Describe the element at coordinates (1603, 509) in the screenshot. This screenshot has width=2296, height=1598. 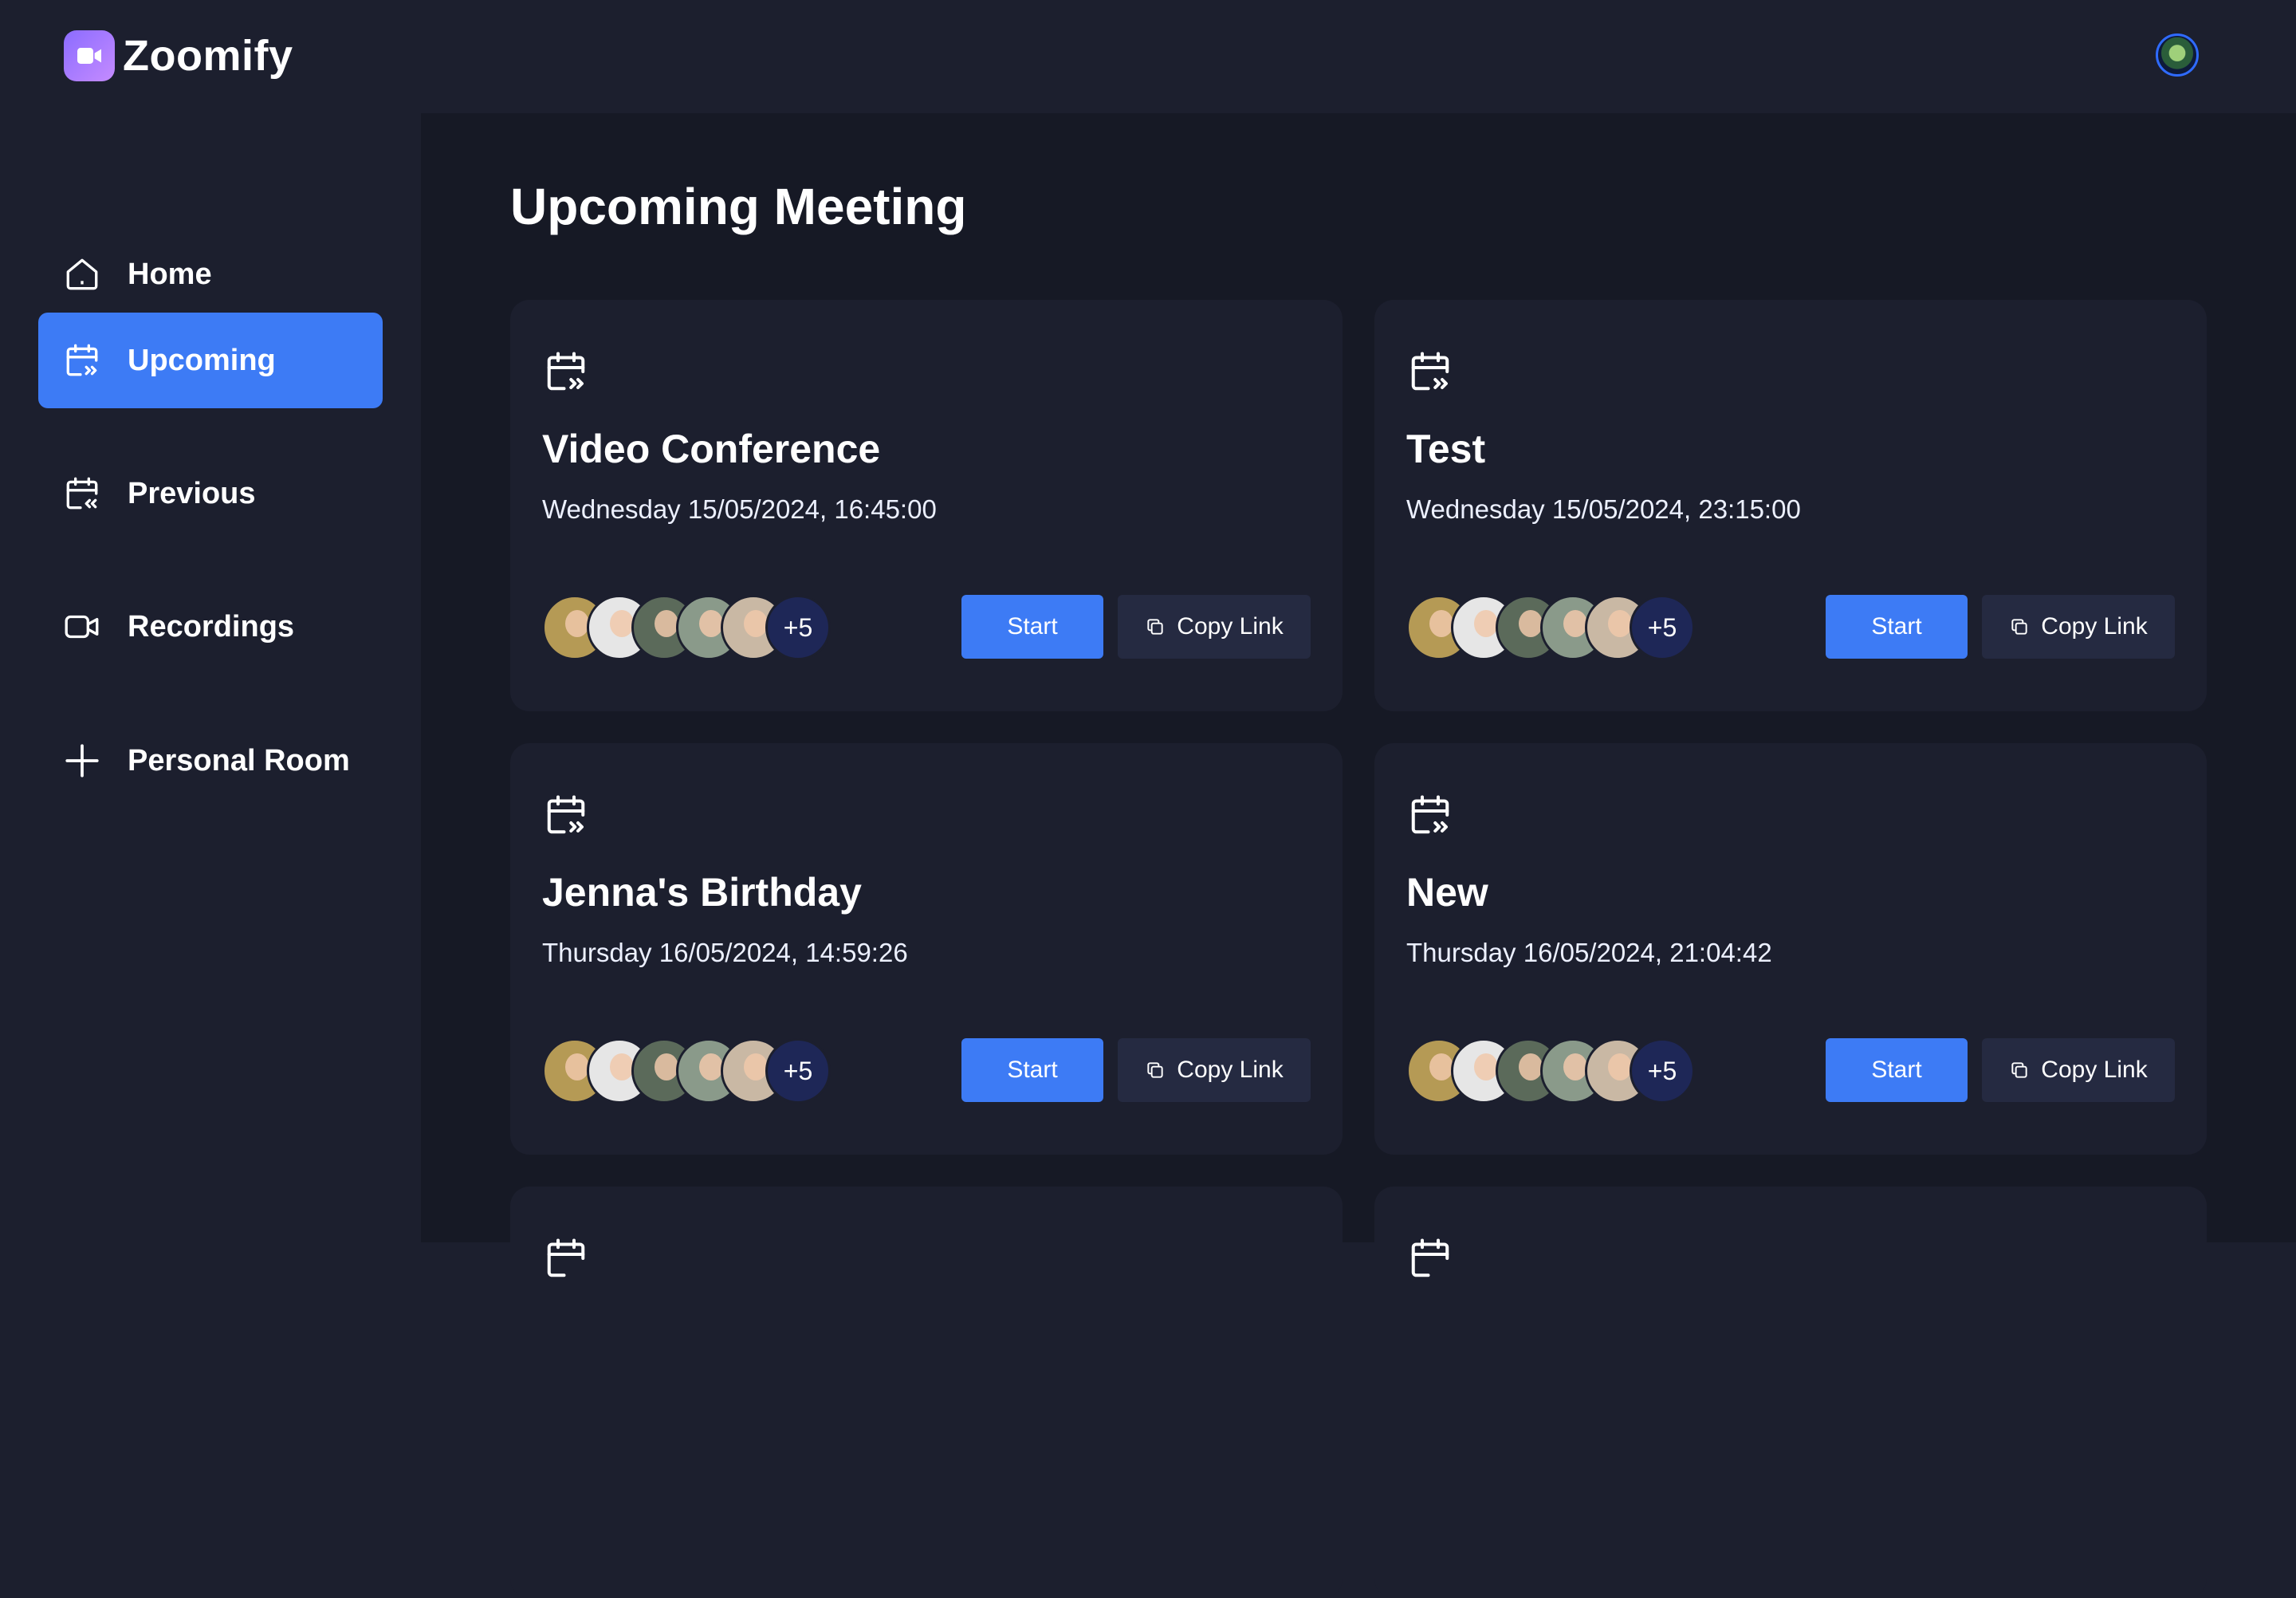
I see `meeting-date: Wednesday 15/05/2024, 23:15:00` at that location.